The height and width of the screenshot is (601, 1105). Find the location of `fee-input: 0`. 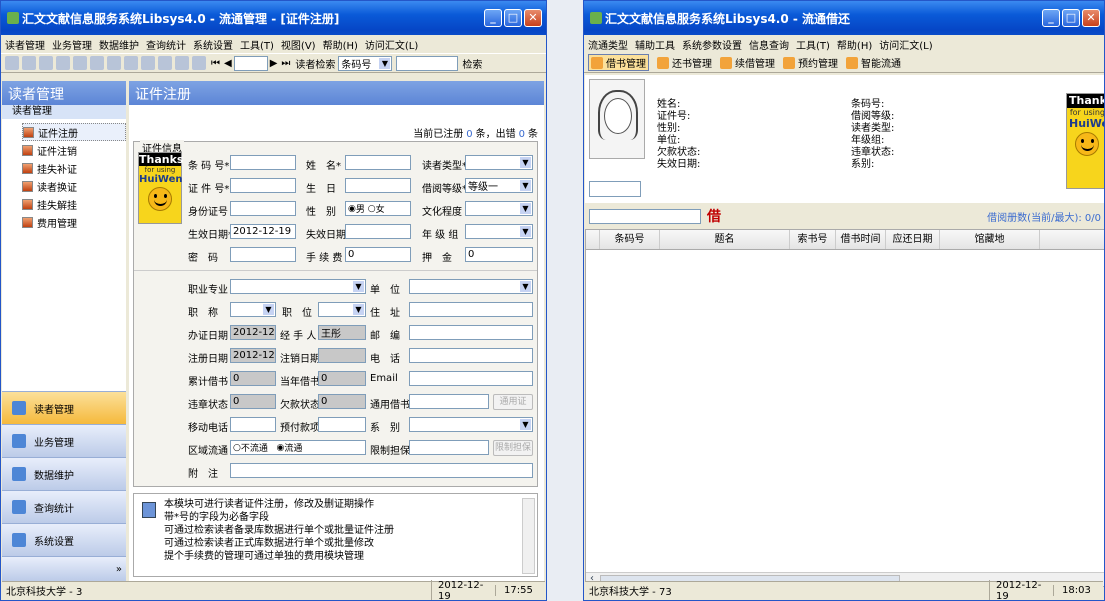

fee-input: 0 is located at coordinates (378, 254).